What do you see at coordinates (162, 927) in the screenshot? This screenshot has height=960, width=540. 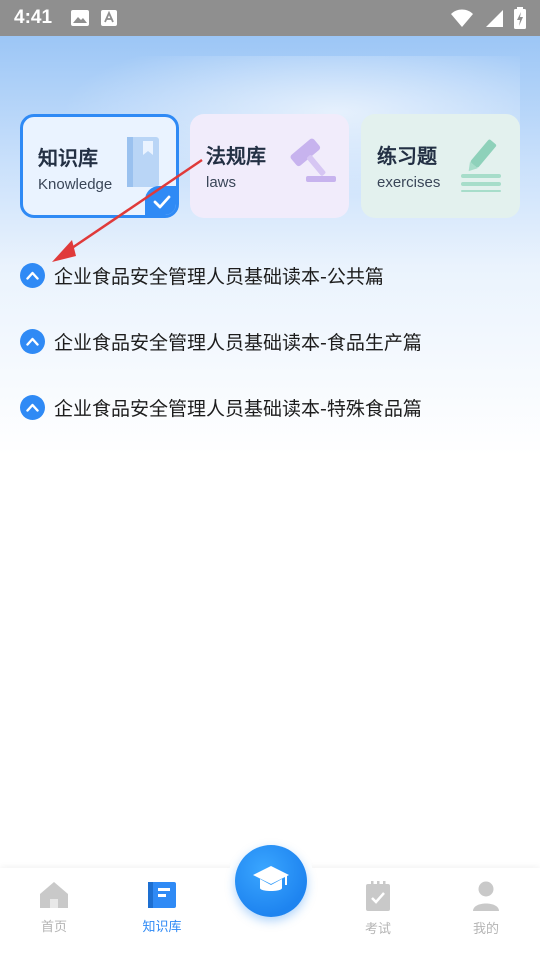 I see `tab-label: 知识库` at bounding box center [162, 927].